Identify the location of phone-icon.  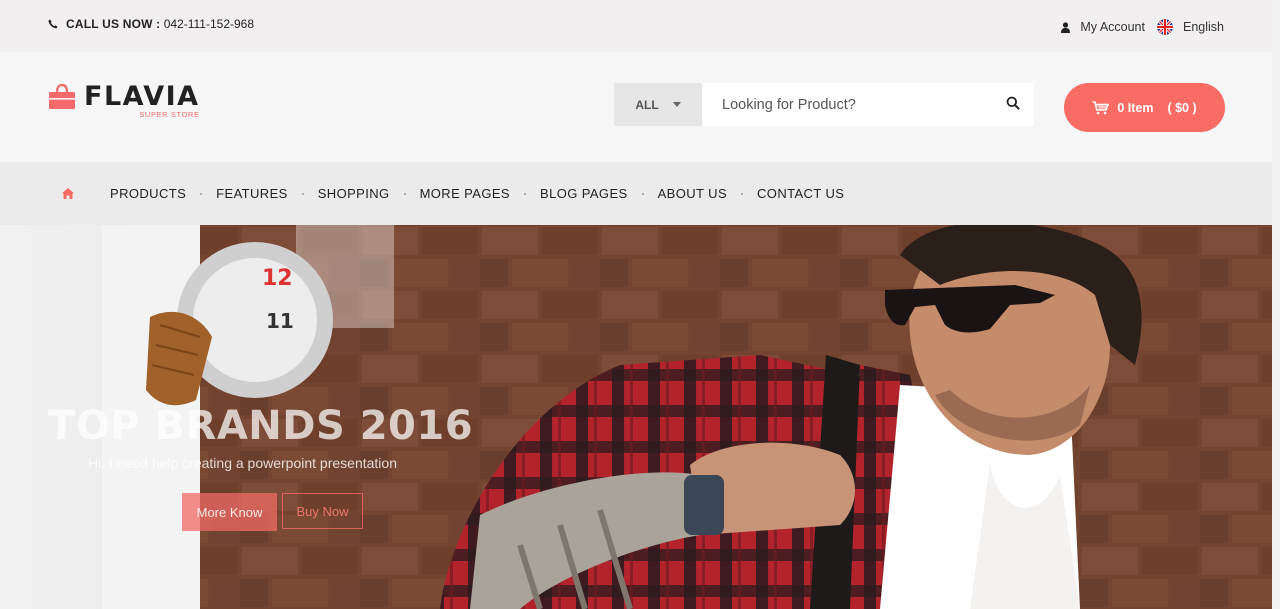
(53, 24).